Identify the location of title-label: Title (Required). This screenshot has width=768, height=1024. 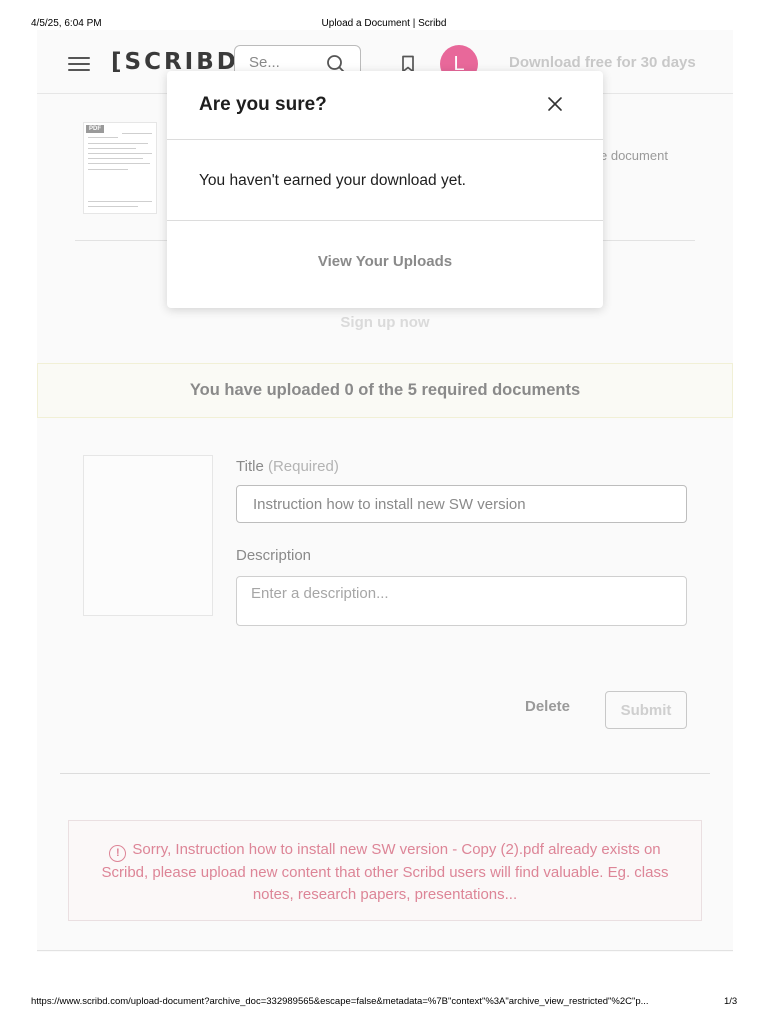
(287, 466).